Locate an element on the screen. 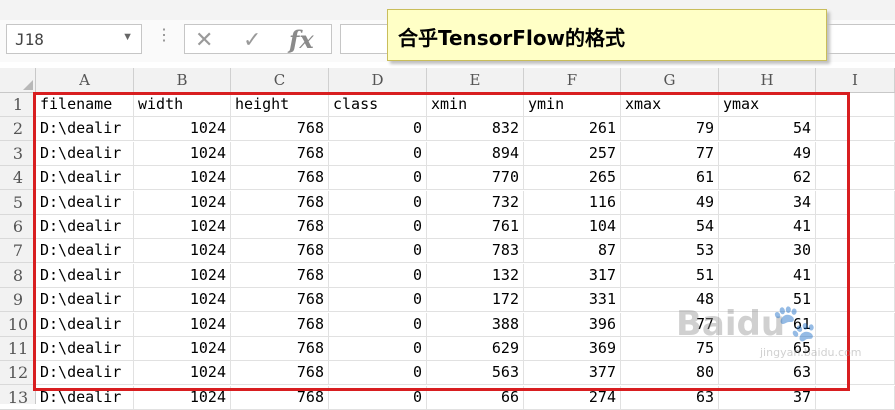 The width and height of the screenshot is (895, 410). select-all-corner is located at coordinates (18, 80).